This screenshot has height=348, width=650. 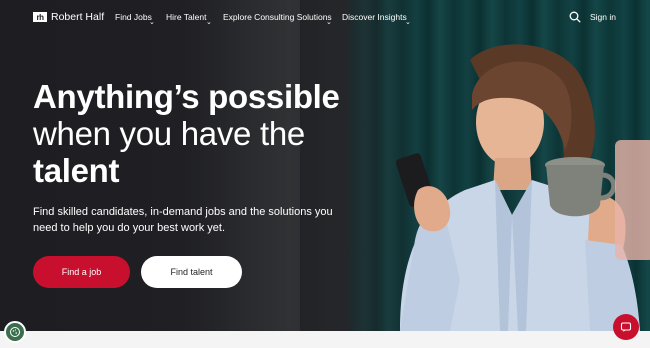 I want to click on cookie-icon, so click(x=15, y=332).